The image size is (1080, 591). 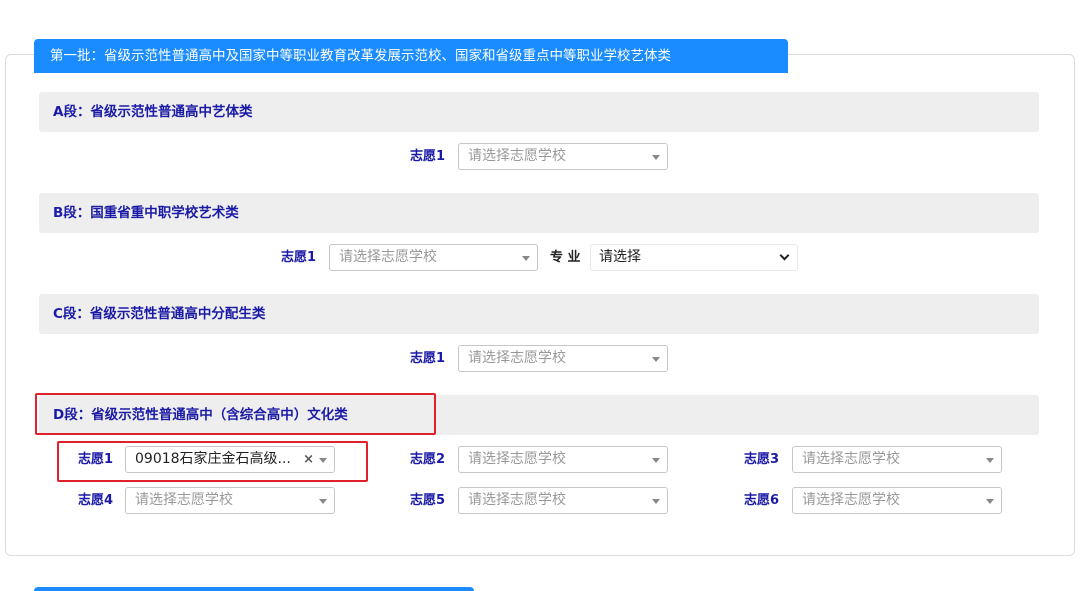 What do you see at coordinates (96, 500) in the screenshot?
I see `section-d-choice-4-label: 志愿4` at bounding box center [96, 500].